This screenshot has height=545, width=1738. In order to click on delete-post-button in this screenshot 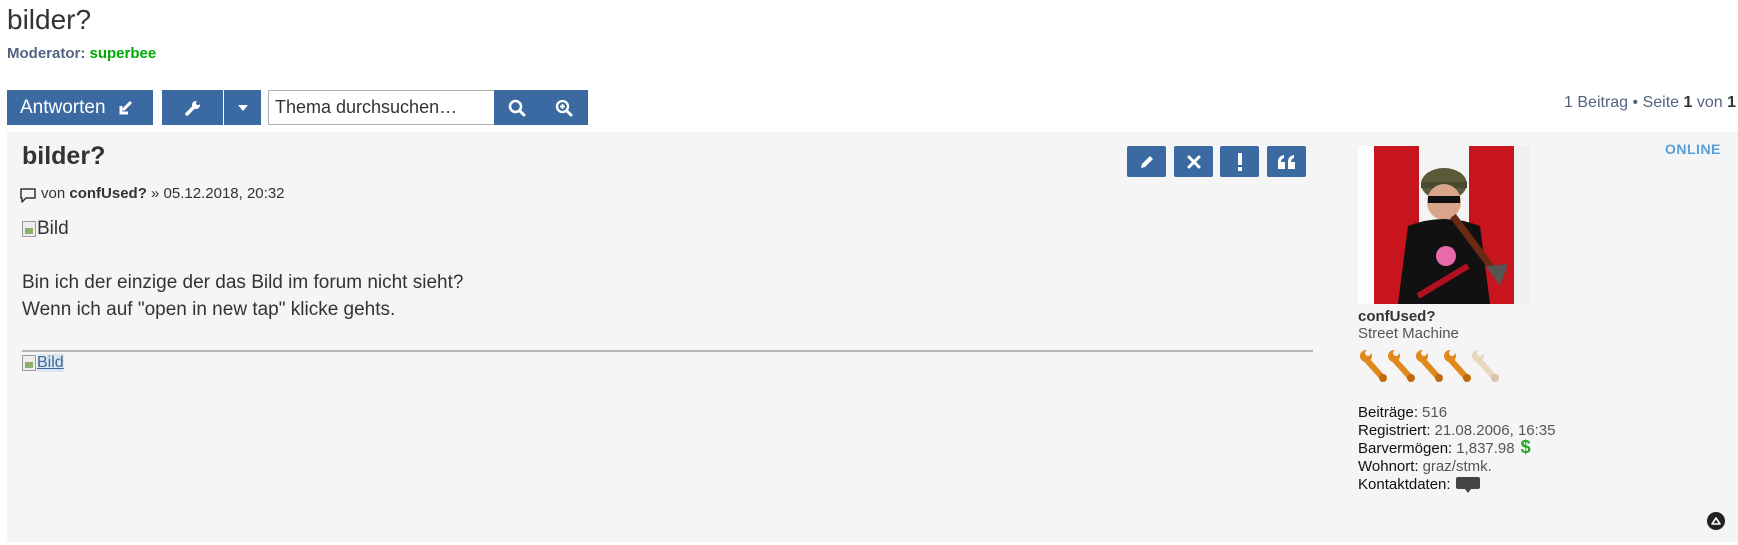, I will do `click(1193, 161)`.